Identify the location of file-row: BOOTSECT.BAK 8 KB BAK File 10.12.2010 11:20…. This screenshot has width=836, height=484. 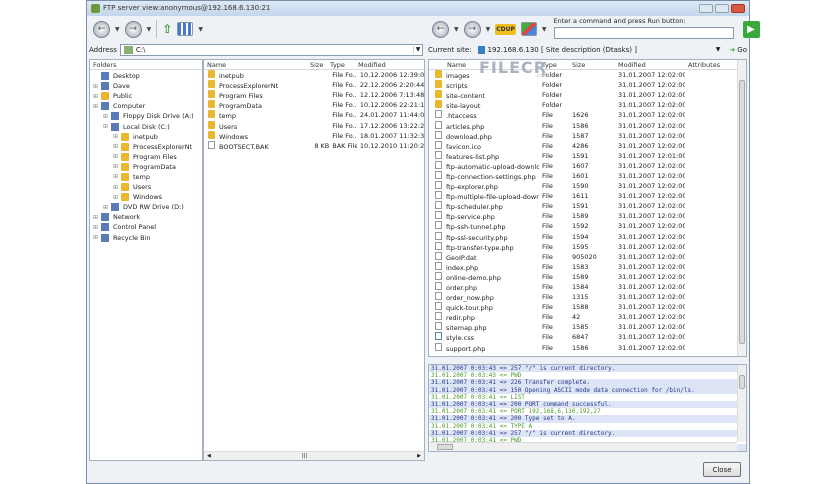
(314, 145).